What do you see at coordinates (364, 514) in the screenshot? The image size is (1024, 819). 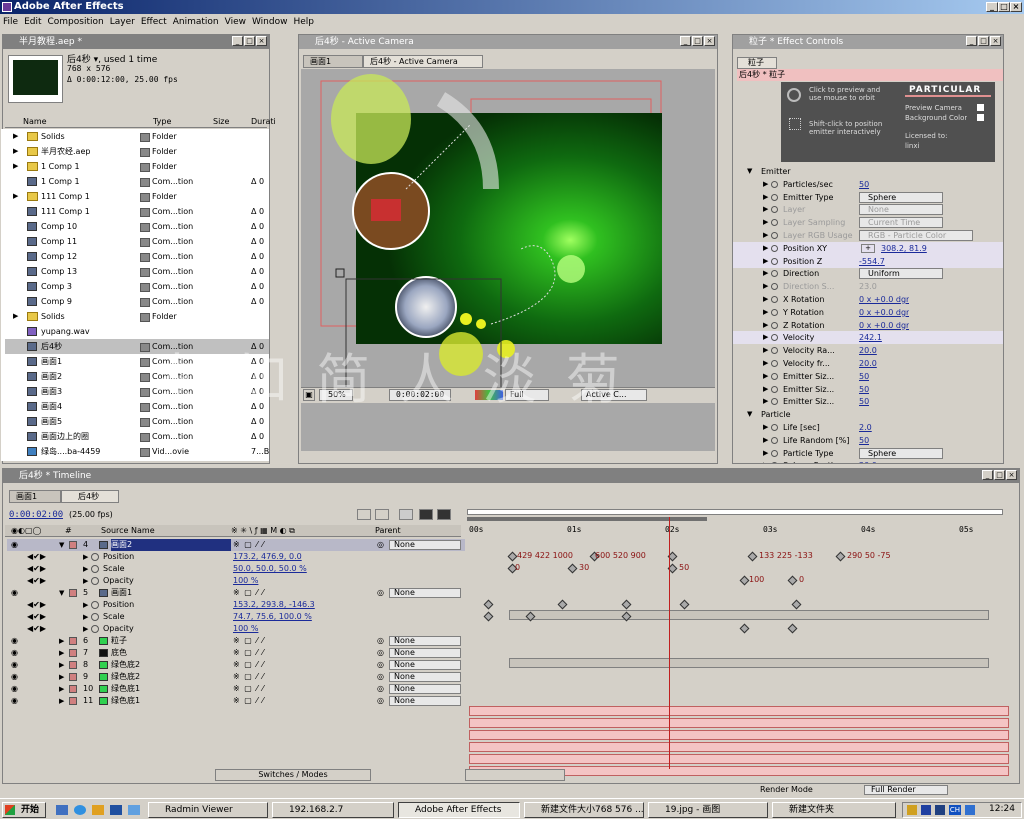 I see `comp-flowchart-icon` at bounding box center [364, 514].